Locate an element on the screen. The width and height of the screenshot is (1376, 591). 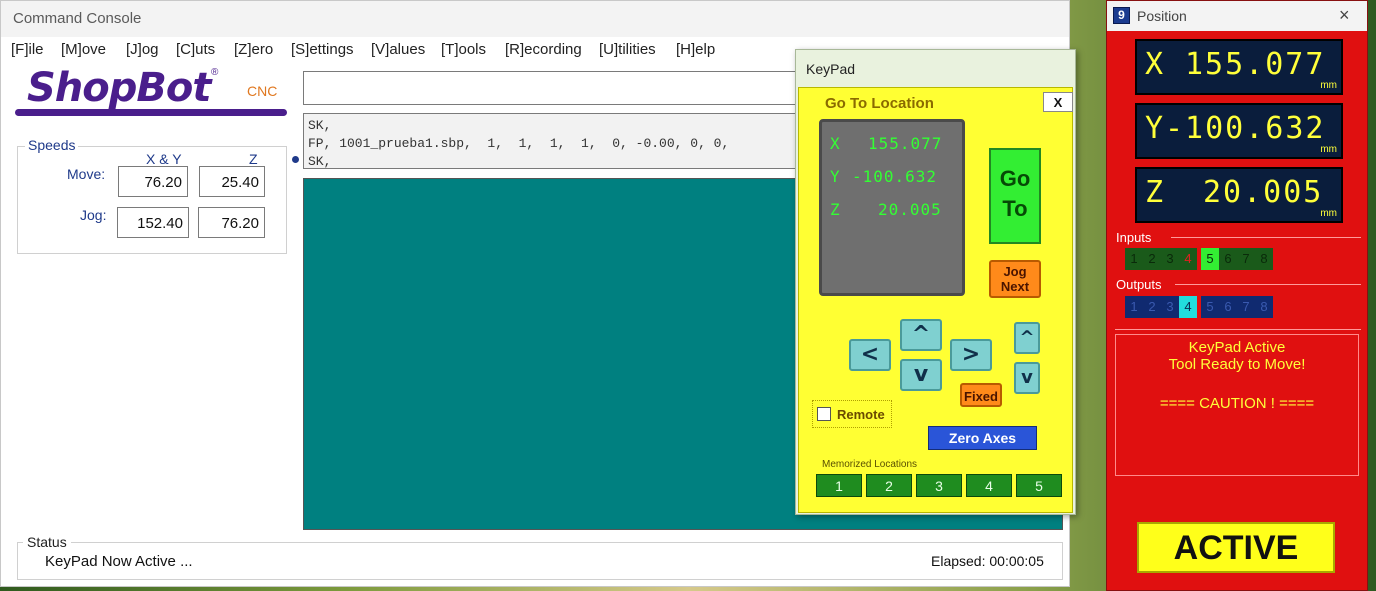
input-2: 2 is located at coordinates (1152, 259).